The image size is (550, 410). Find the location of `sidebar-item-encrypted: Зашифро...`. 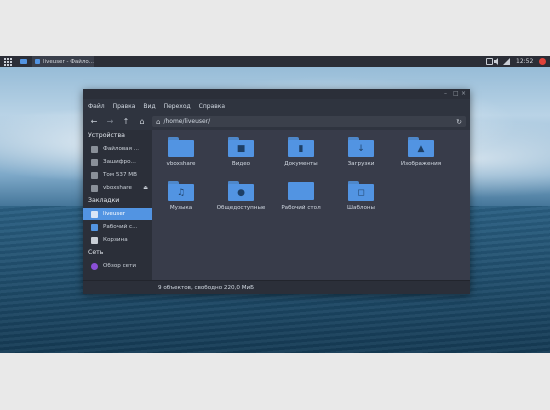

sidebar-item-encrypted: Зашифро... is located at coordinates (117, 162).